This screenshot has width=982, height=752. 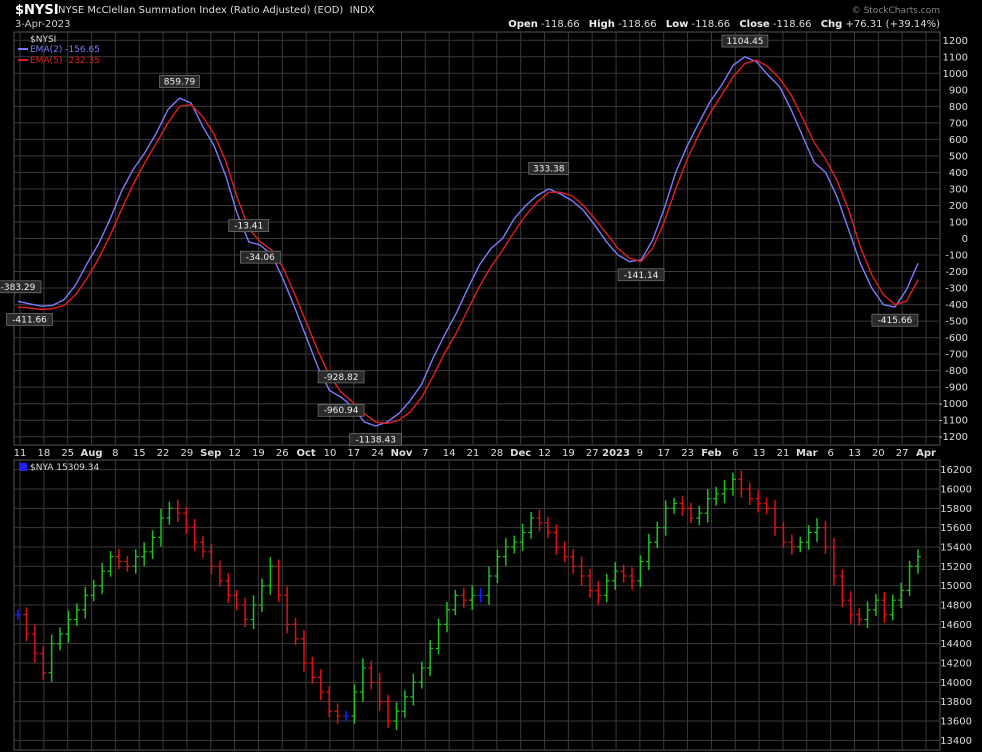 What do you see at coordinates (956, 371) in the screenshot?
I see `y-tick-label: -800` at bounding box center [956, 371].